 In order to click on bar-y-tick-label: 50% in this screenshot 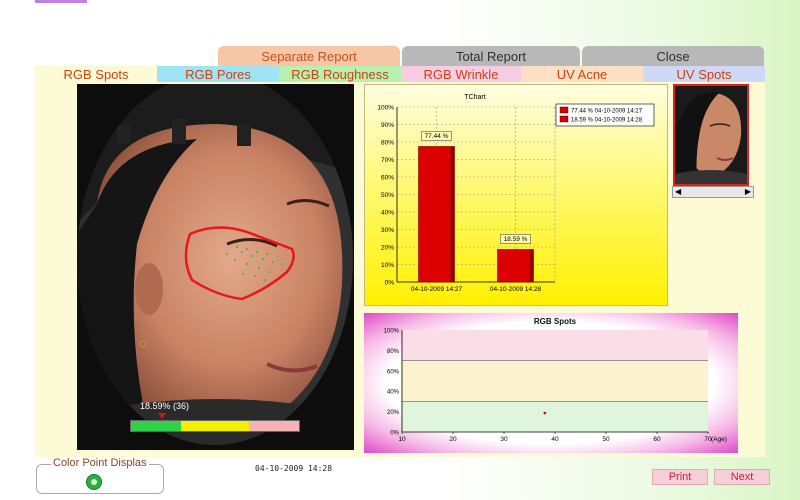, I will do `click(387, 195)`.